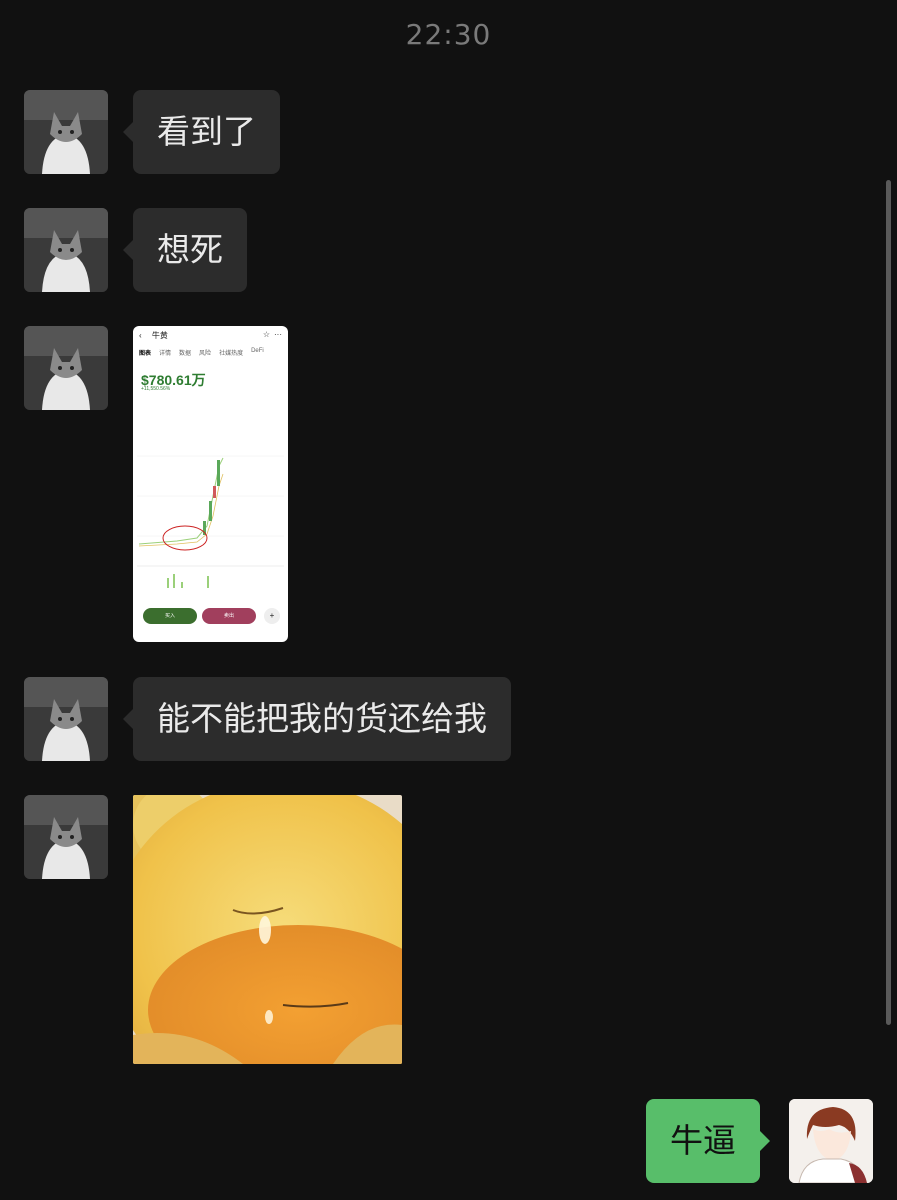 The image size is (897, 1200). What do you see at coordinates (278, 334) in the screenshot?
I see `more-icon: ···` at bounding box center [278, 334].